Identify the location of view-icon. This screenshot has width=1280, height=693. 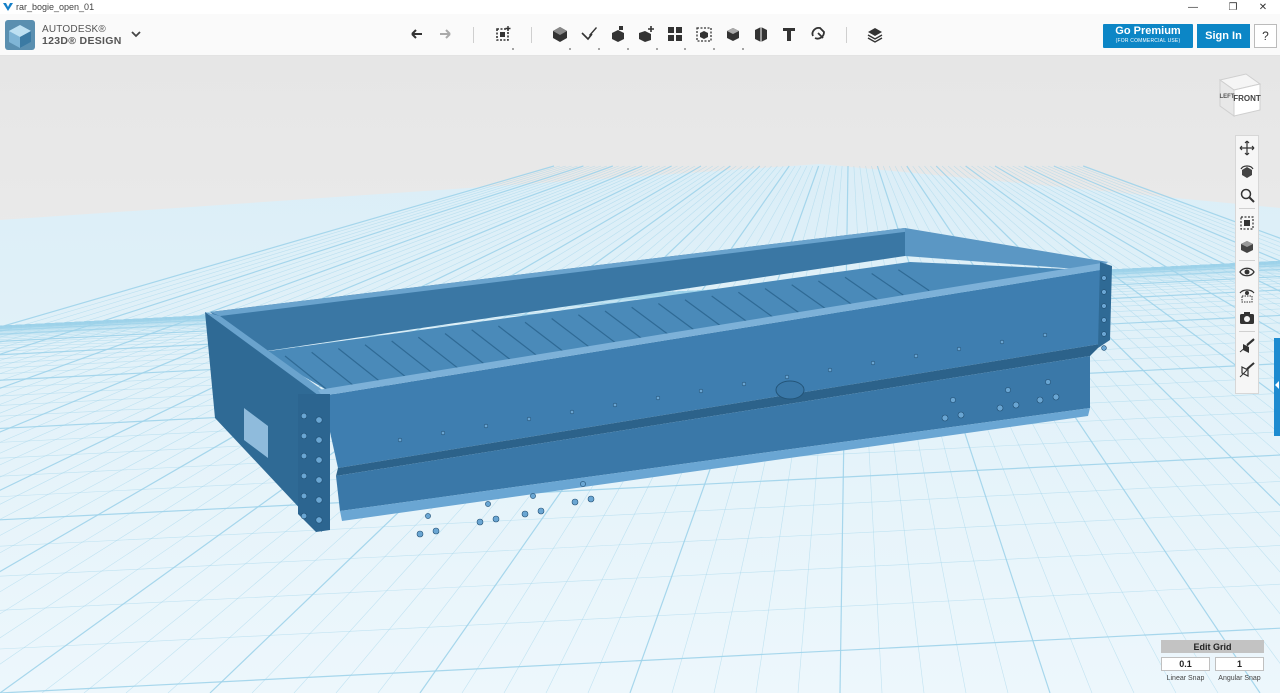
(1247, 247).